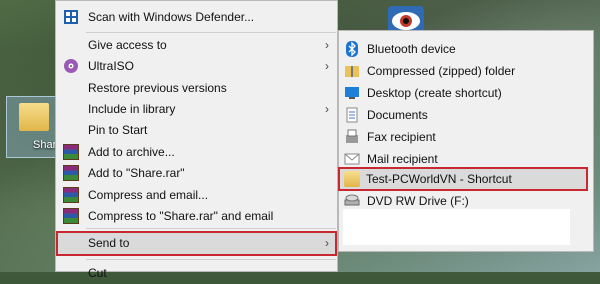  I want to click on send-to-label: Test-PCWorldVN - Shortcut, so click(439, 179).